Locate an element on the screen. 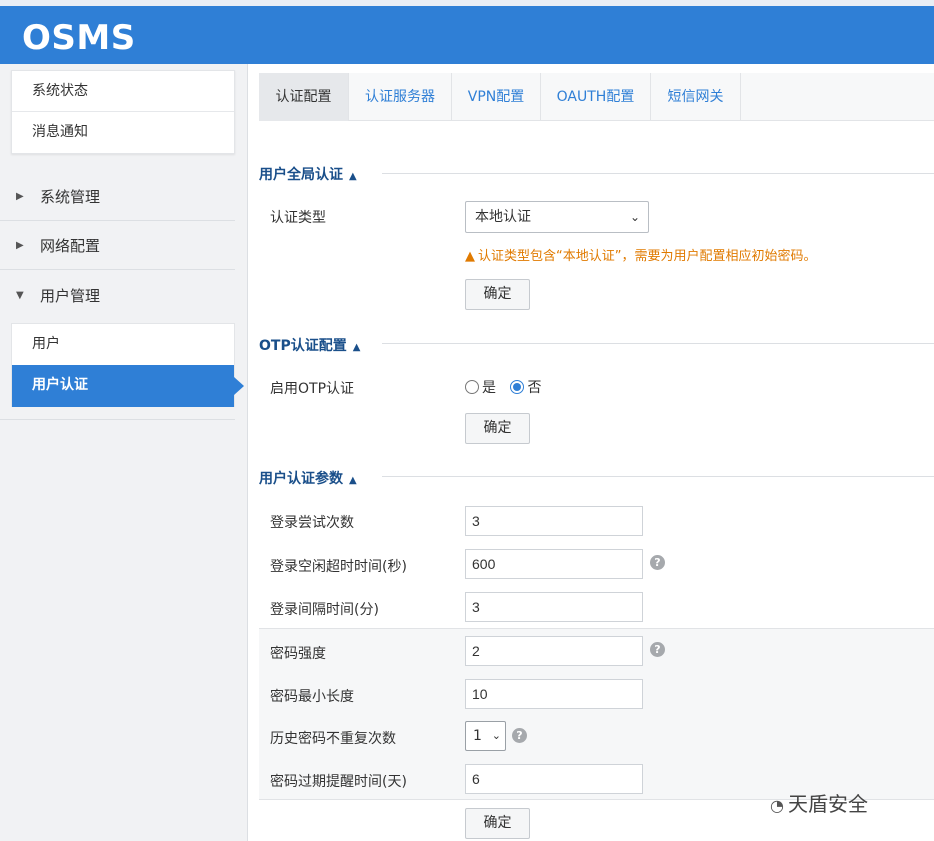  sidebar-item-users: 用户 is located at coordinates (123, 344).